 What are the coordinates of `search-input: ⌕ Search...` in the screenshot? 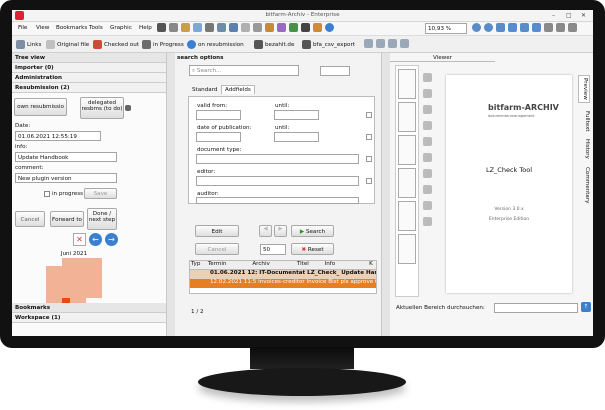 It's located at (244, 70).